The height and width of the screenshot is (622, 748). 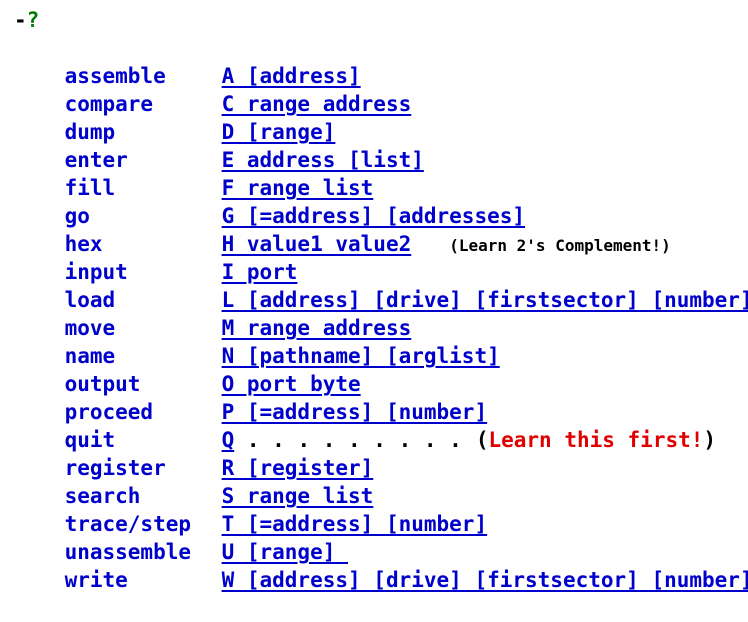 I want to click on command-row-trace-step: trace/step T [=address] [number], so click(x=379, y=509).